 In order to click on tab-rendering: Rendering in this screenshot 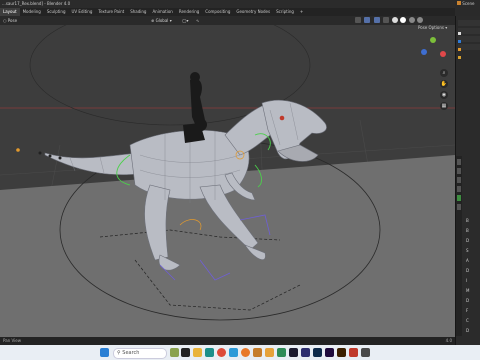, I will do `click(189, 12)`.